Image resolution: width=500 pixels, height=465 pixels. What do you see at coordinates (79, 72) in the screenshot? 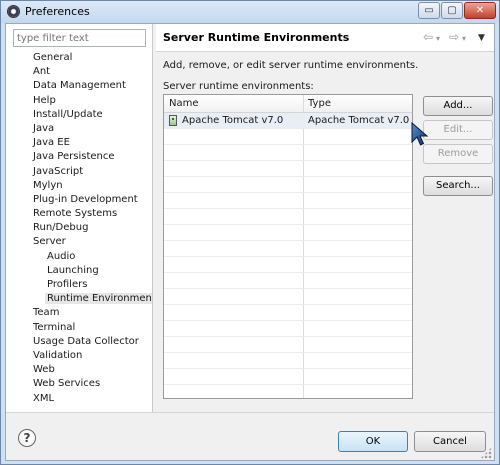
I see `tree-item: Ant` at bounding box center [79, 72].